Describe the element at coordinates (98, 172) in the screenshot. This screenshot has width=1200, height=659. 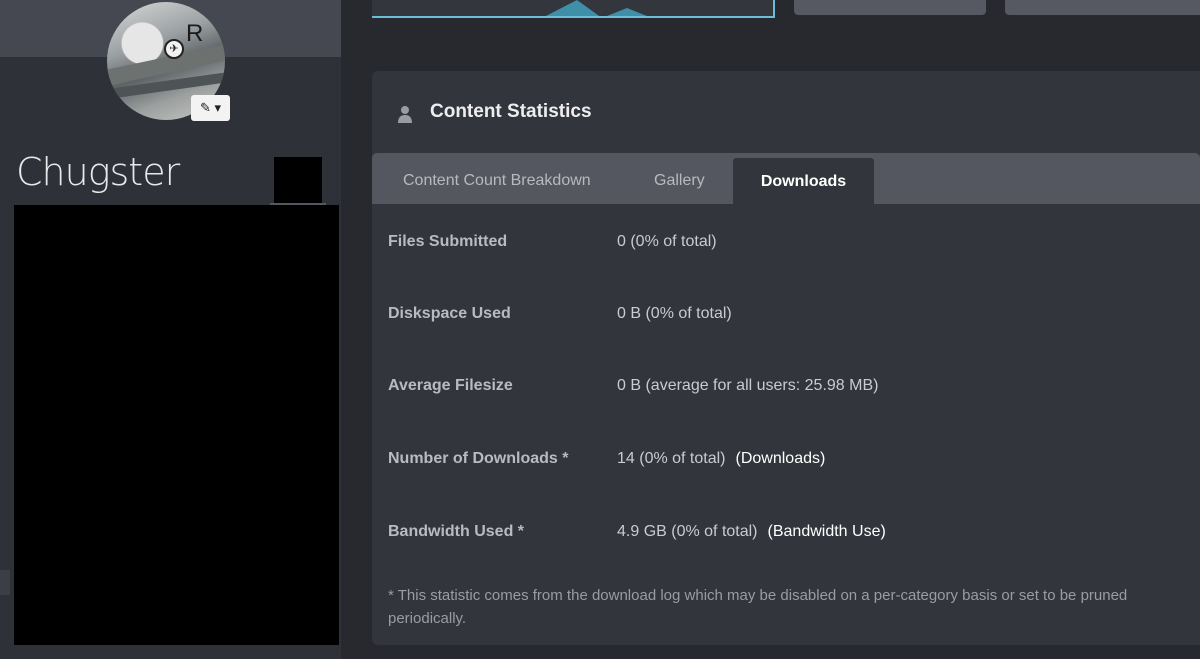
I see `username: Chugster` at that location.